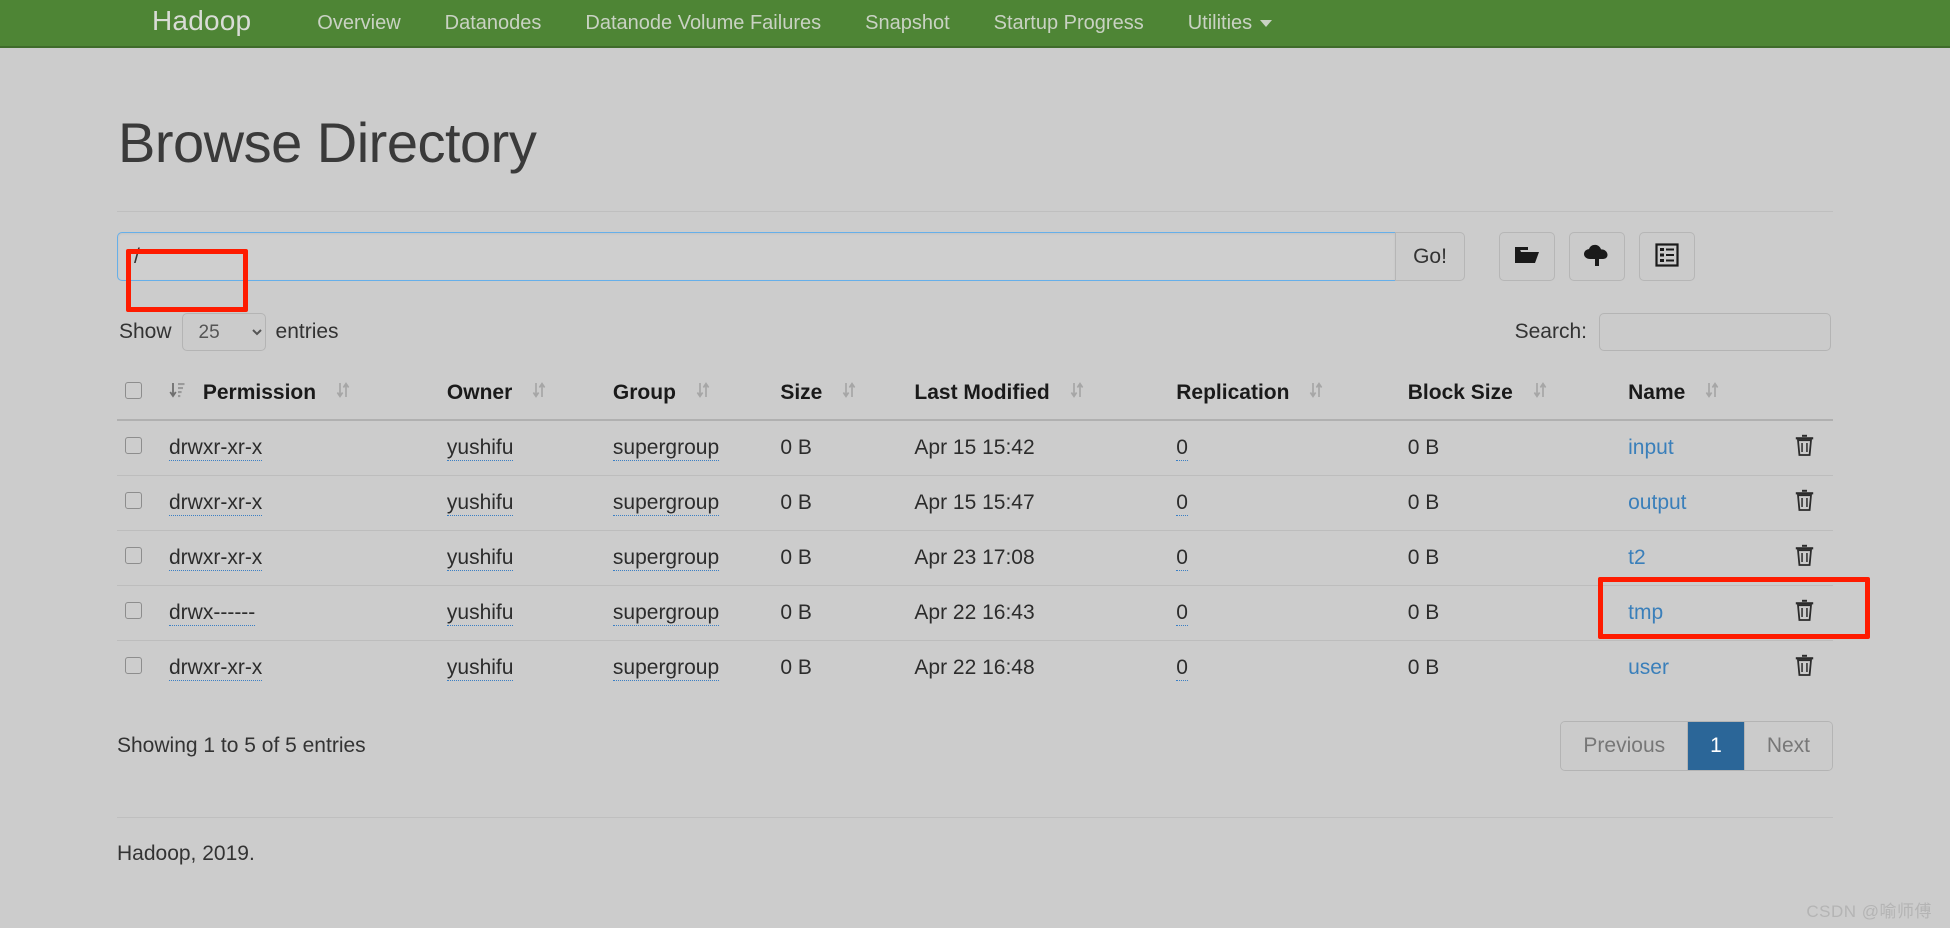 Image resolution: width=1950 pixels, height=928 pixels. I want to click on column-header-permission: Permission, so click(300, 396).